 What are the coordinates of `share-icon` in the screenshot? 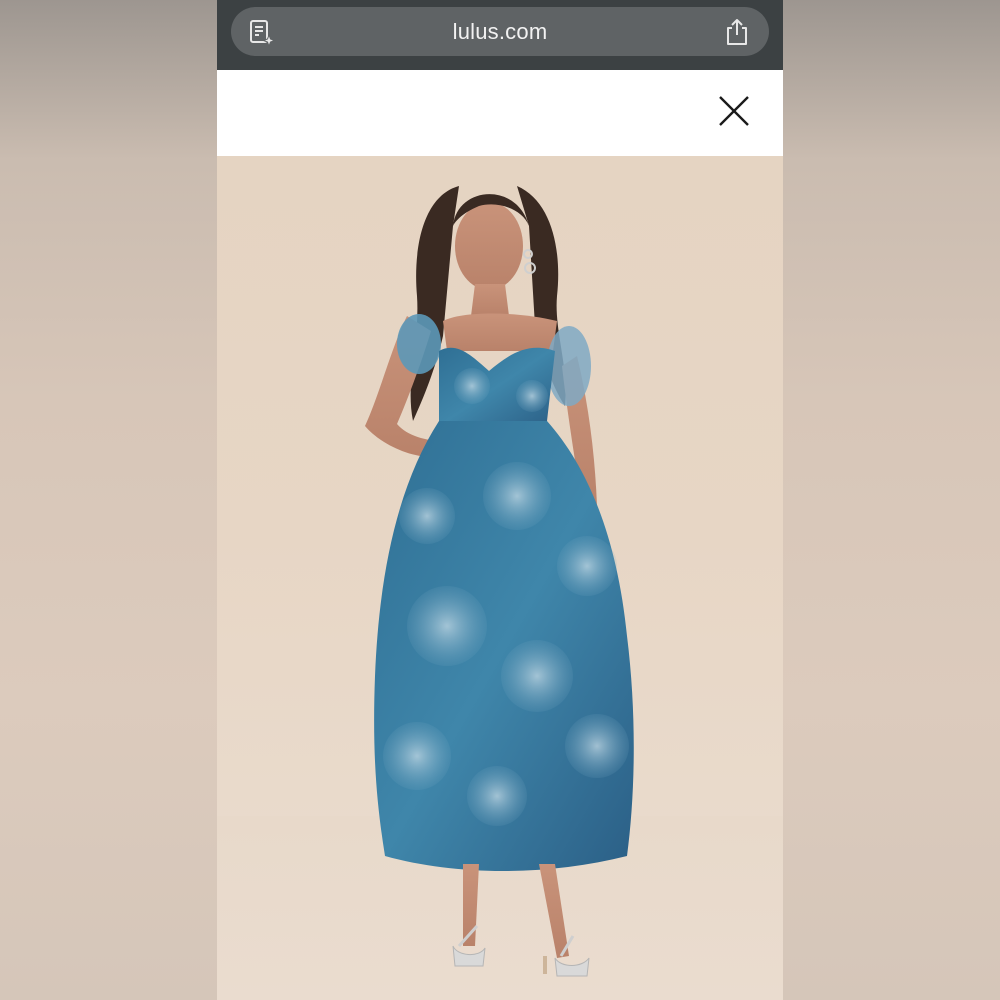 It's located at (737, 32).